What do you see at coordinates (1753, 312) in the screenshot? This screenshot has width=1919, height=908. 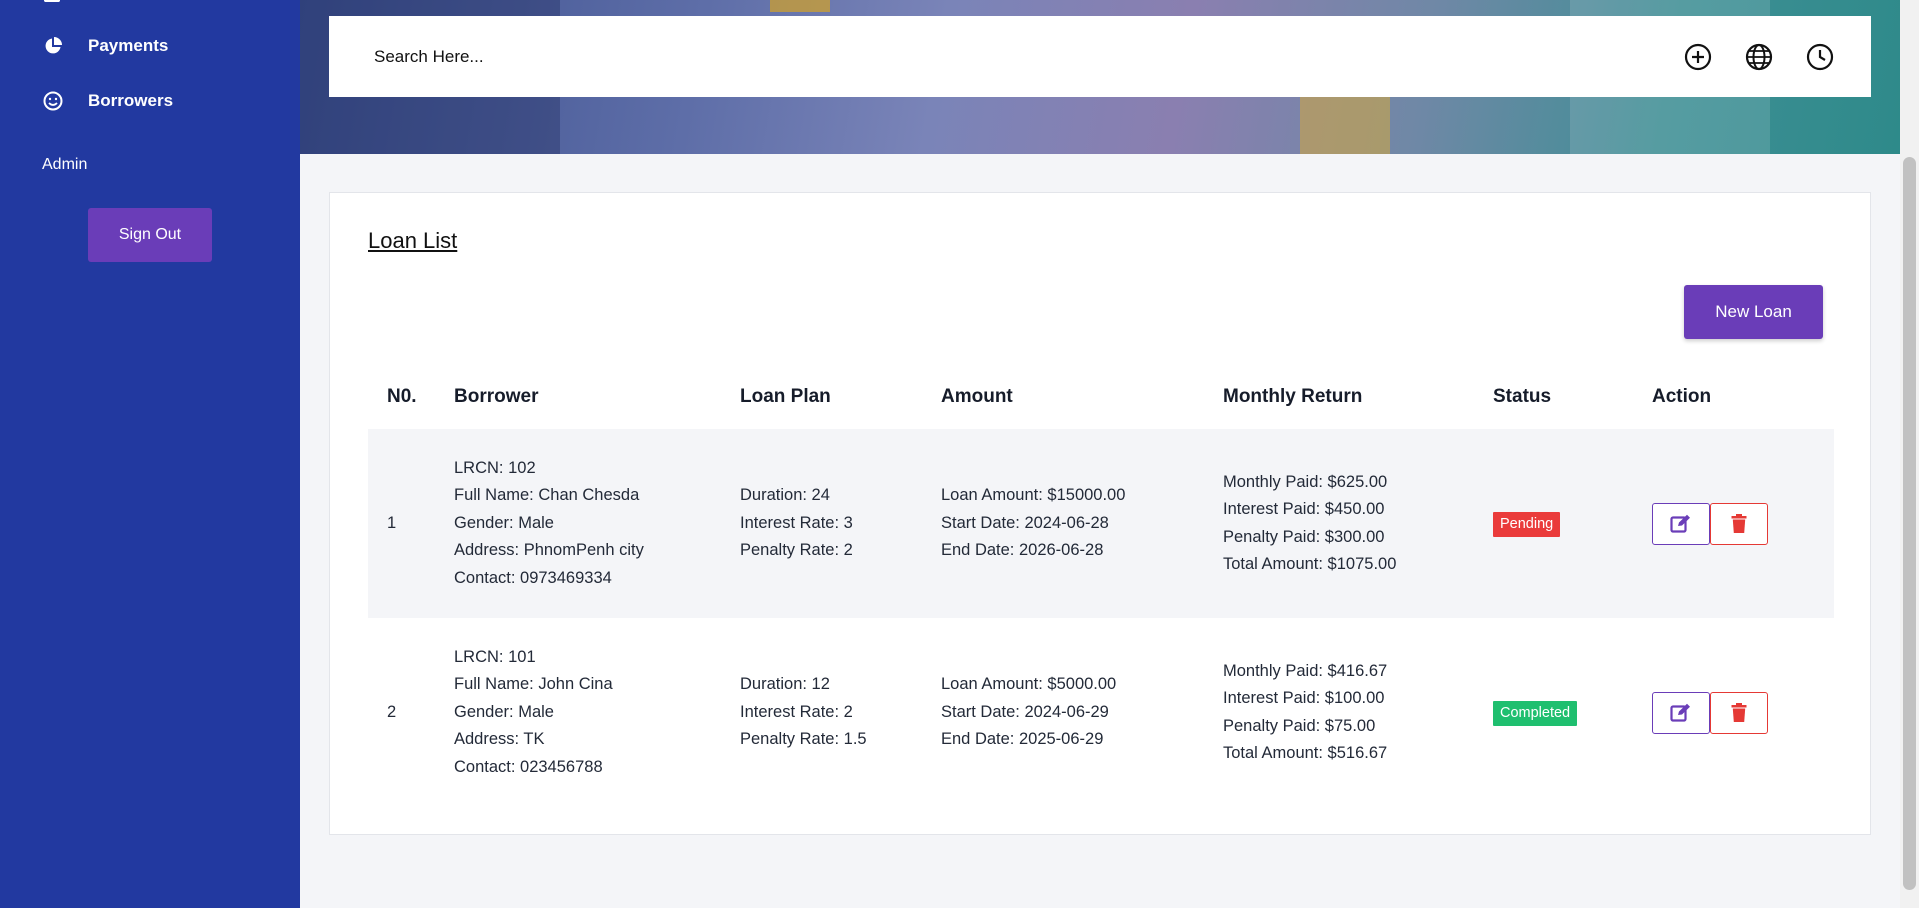 I see `new-loan-button: New Loan` at bounding box center [1753, 312].